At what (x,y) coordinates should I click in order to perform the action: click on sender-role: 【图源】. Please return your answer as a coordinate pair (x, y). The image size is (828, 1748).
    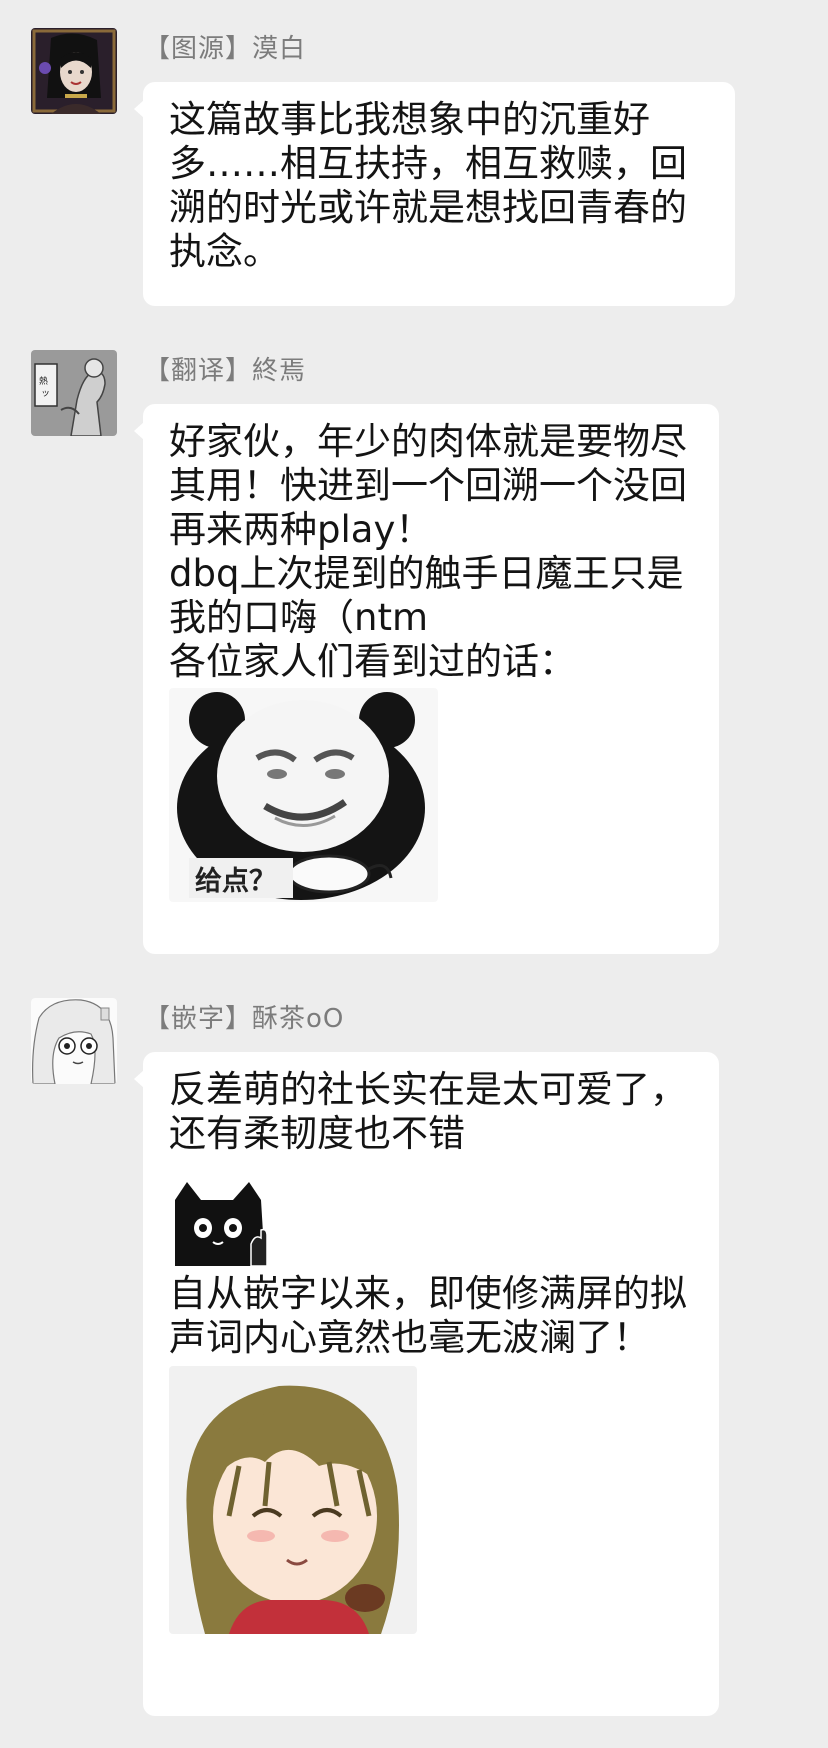
    Looking at the image, I should click on (198, 49).